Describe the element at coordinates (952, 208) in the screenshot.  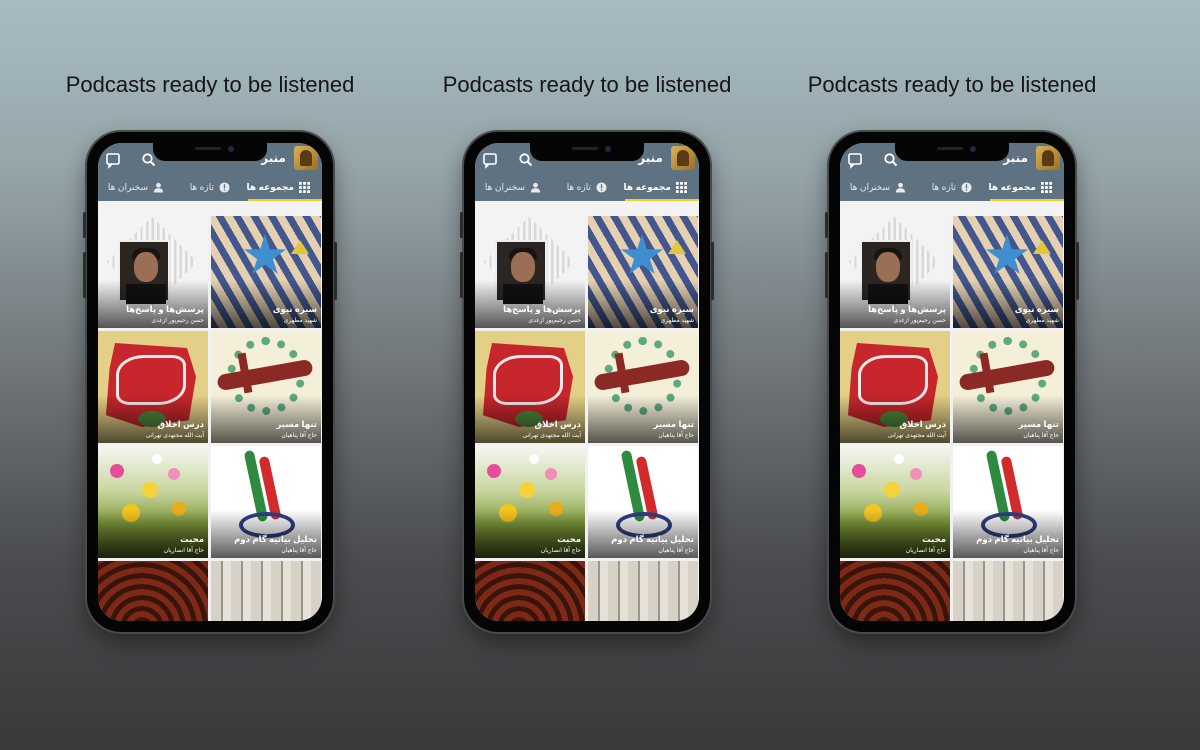
I see `content-top-gap` at that location.